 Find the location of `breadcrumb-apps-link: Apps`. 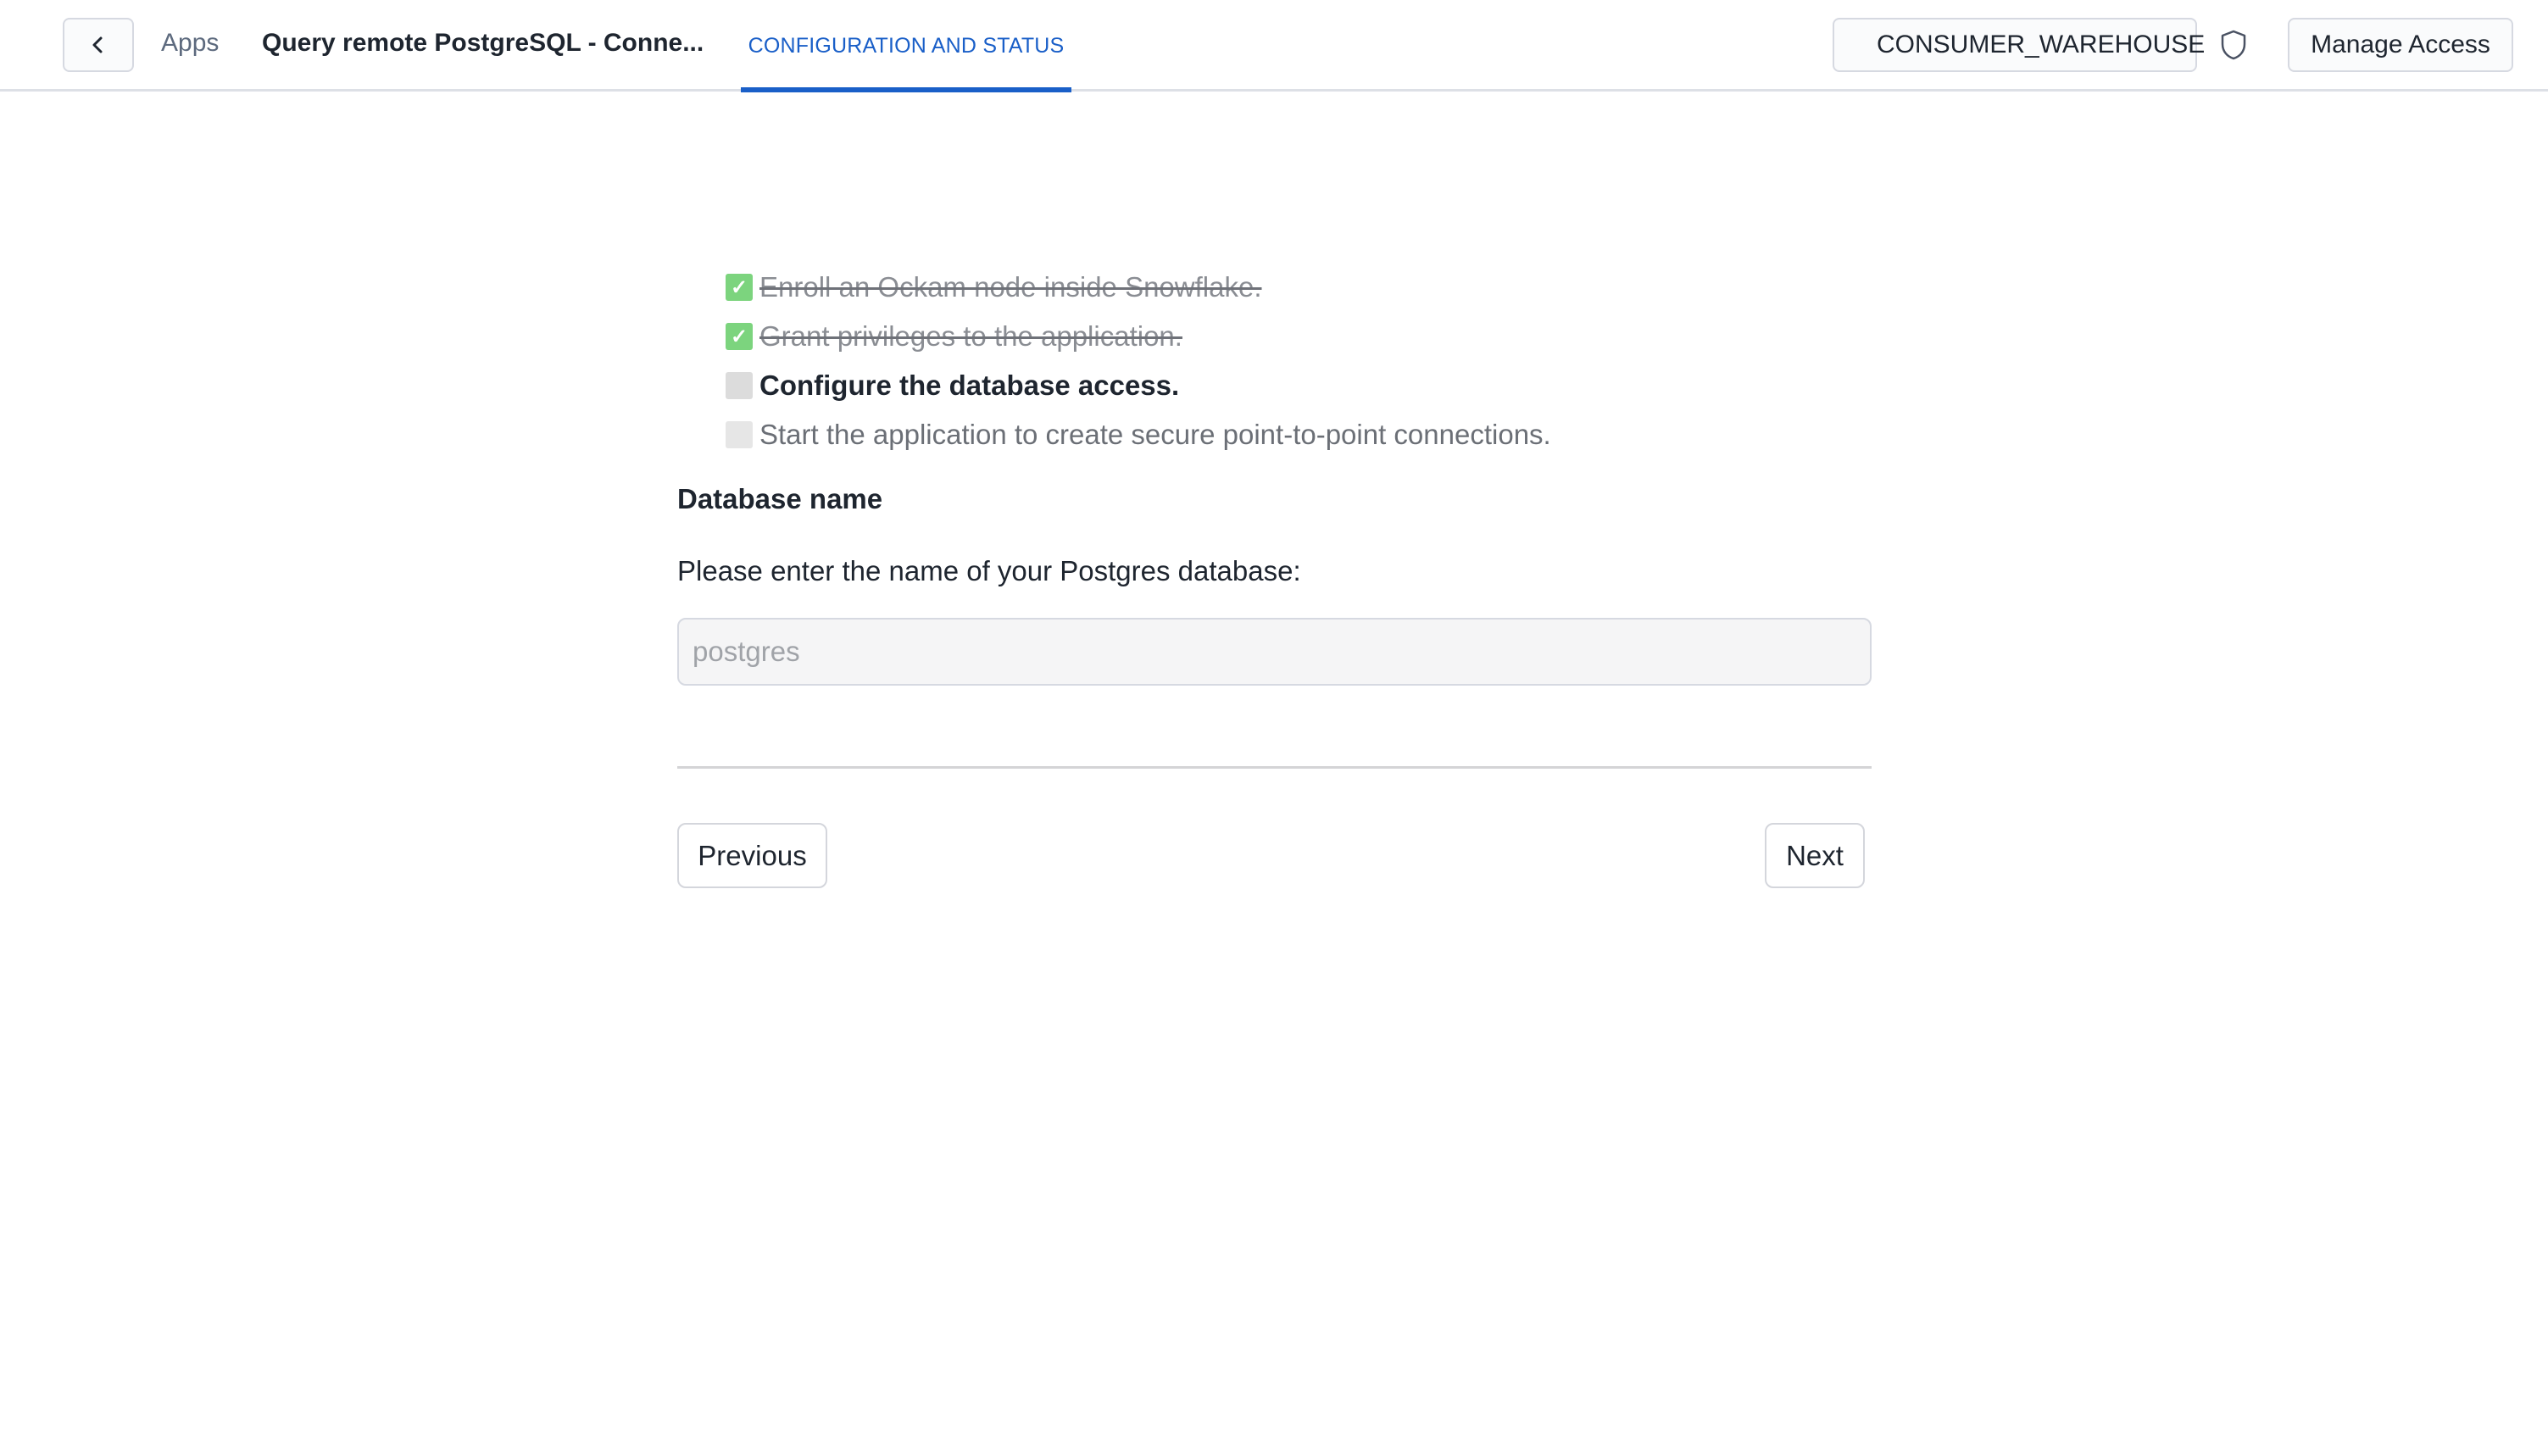

breadcrumb-apps-link: Apps is located at coordinates (190, 43).